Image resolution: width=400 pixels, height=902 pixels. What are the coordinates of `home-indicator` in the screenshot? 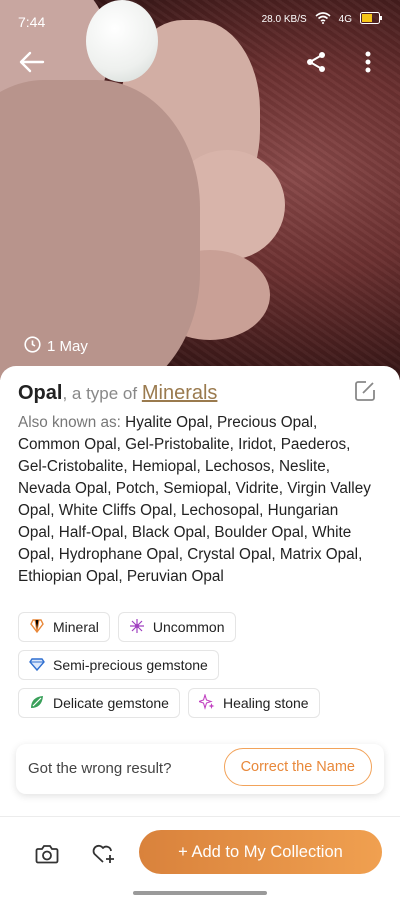 It's located at (200, 893).